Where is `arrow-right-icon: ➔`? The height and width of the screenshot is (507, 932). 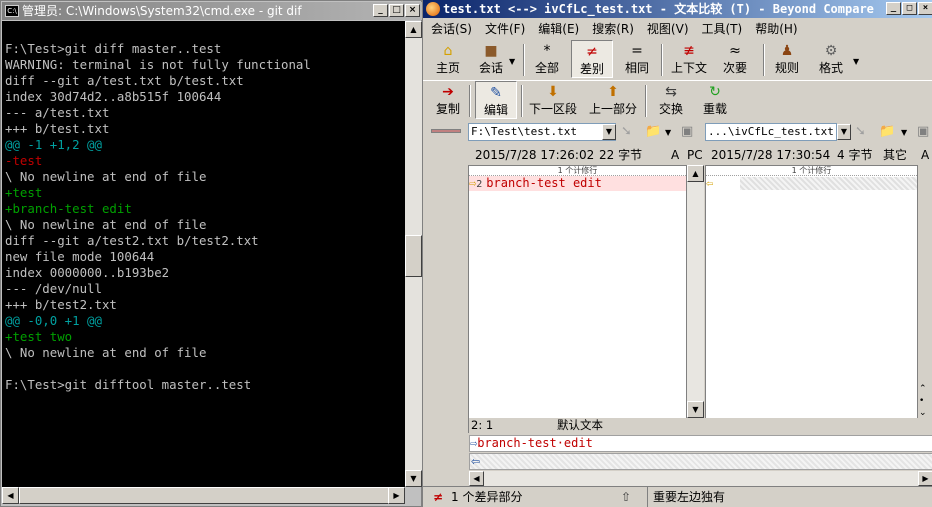 arrow-right-icon: ➔ is located at coordinates (448, 92).